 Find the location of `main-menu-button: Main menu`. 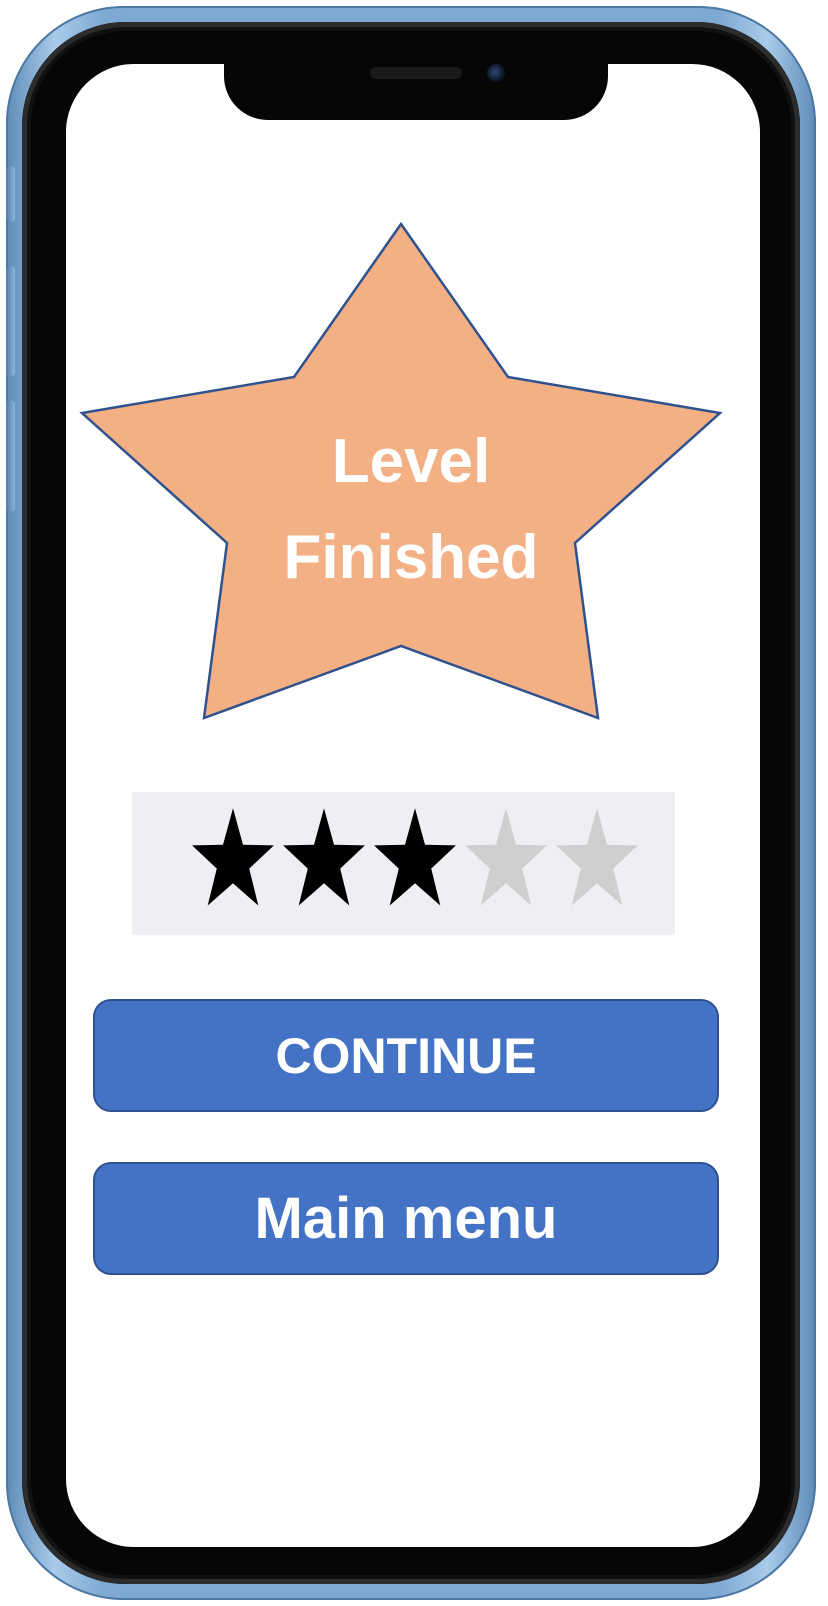

main-menu-button: Main menu is located at coordinates (406, 1218).